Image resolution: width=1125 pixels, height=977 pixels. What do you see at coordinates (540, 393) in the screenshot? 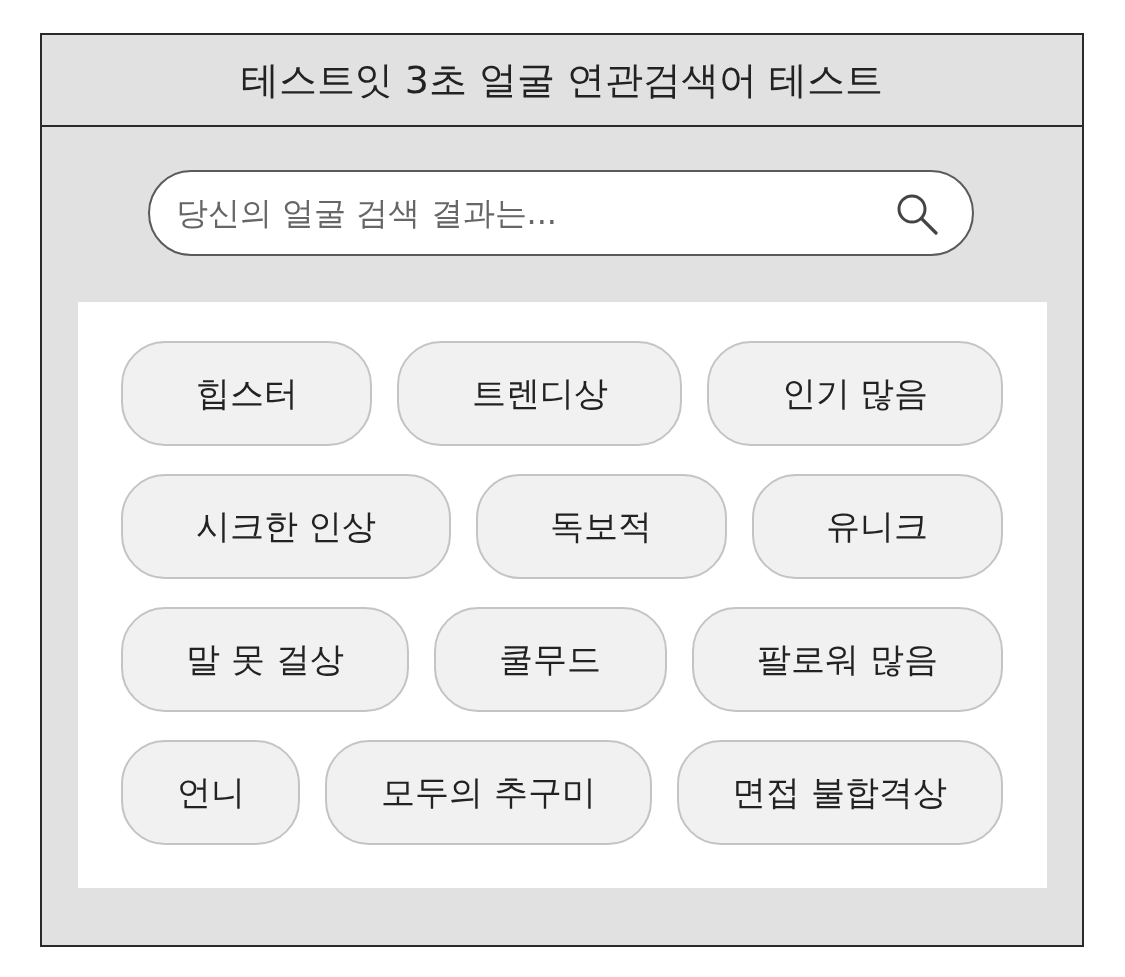
I see `keyword-tag: 트렌디상` at bounding box center [540, 393].